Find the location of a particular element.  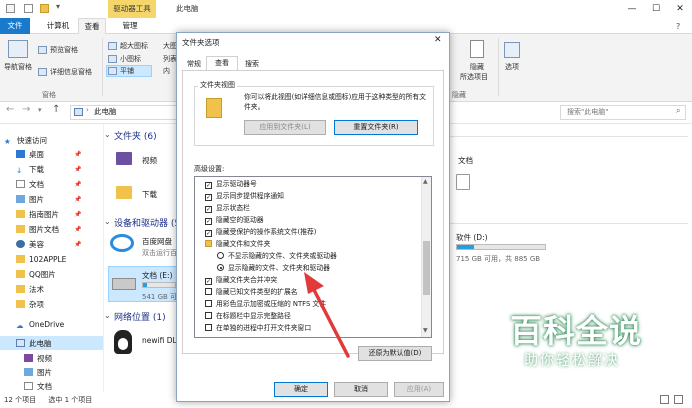

options-button: 选项 is located at coordinates (512, 67).